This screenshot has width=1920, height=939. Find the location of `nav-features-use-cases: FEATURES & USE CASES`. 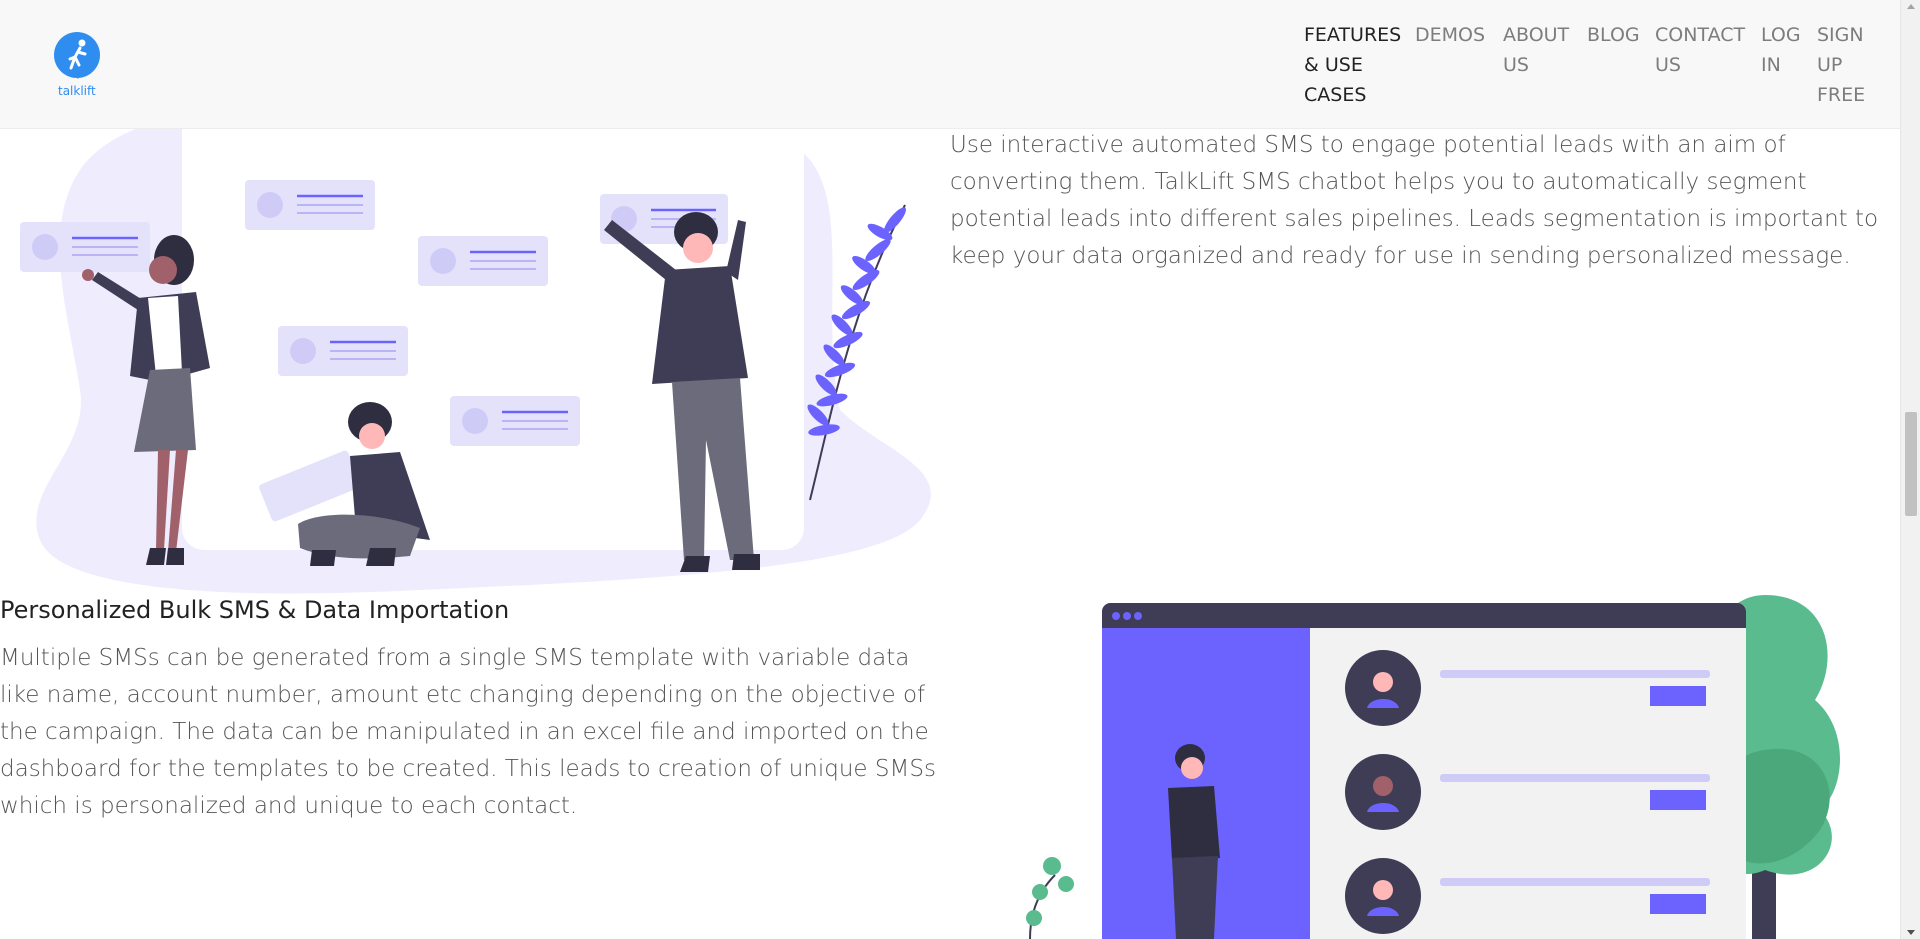

nav-features-use-cases: FEATURES & USE CASES is located at coordinates (1349, 65).